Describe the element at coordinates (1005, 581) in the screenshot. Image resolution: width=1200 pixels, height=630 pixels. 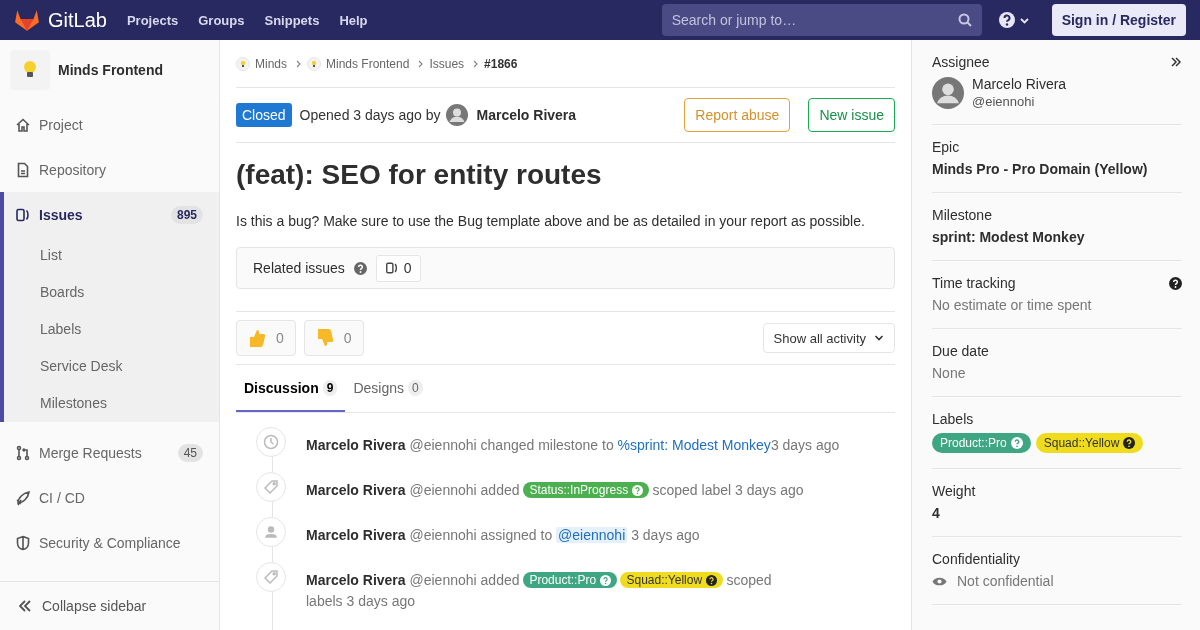
I see `section-value: Not confidential` at that location.